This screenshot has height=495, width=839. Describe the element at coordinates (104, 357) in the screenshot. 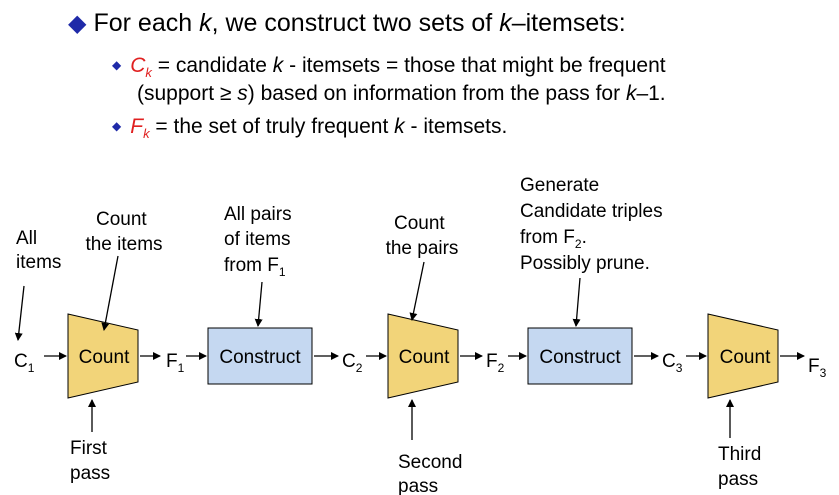

I see `count-1-label: Count` at that location.